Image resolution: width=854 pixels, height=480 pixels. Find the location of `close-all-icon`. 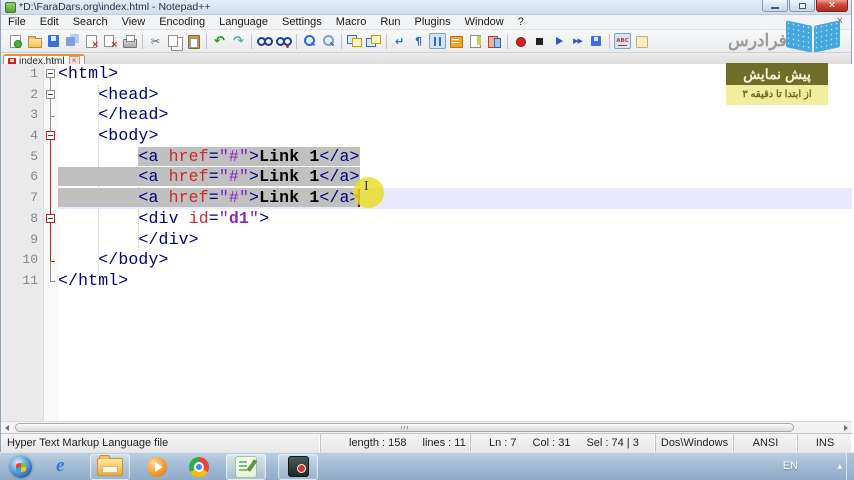

close-all-icon is located at coordinates (110, 41).